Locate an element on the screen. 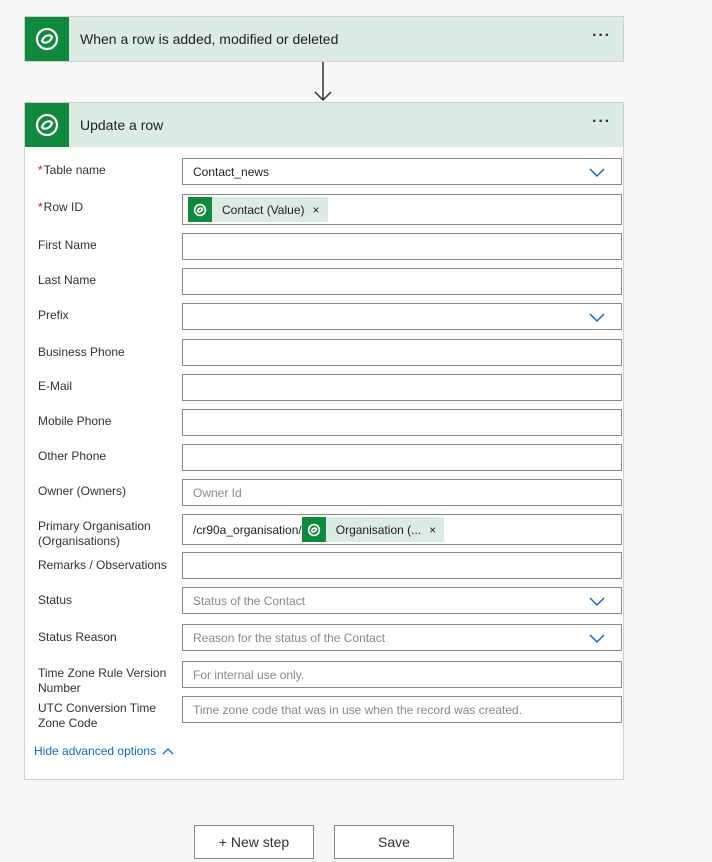 This screenshot has width=712, height=862. hide-advanced-options-link: Hide advanced options is located at coordinates (104, 751).